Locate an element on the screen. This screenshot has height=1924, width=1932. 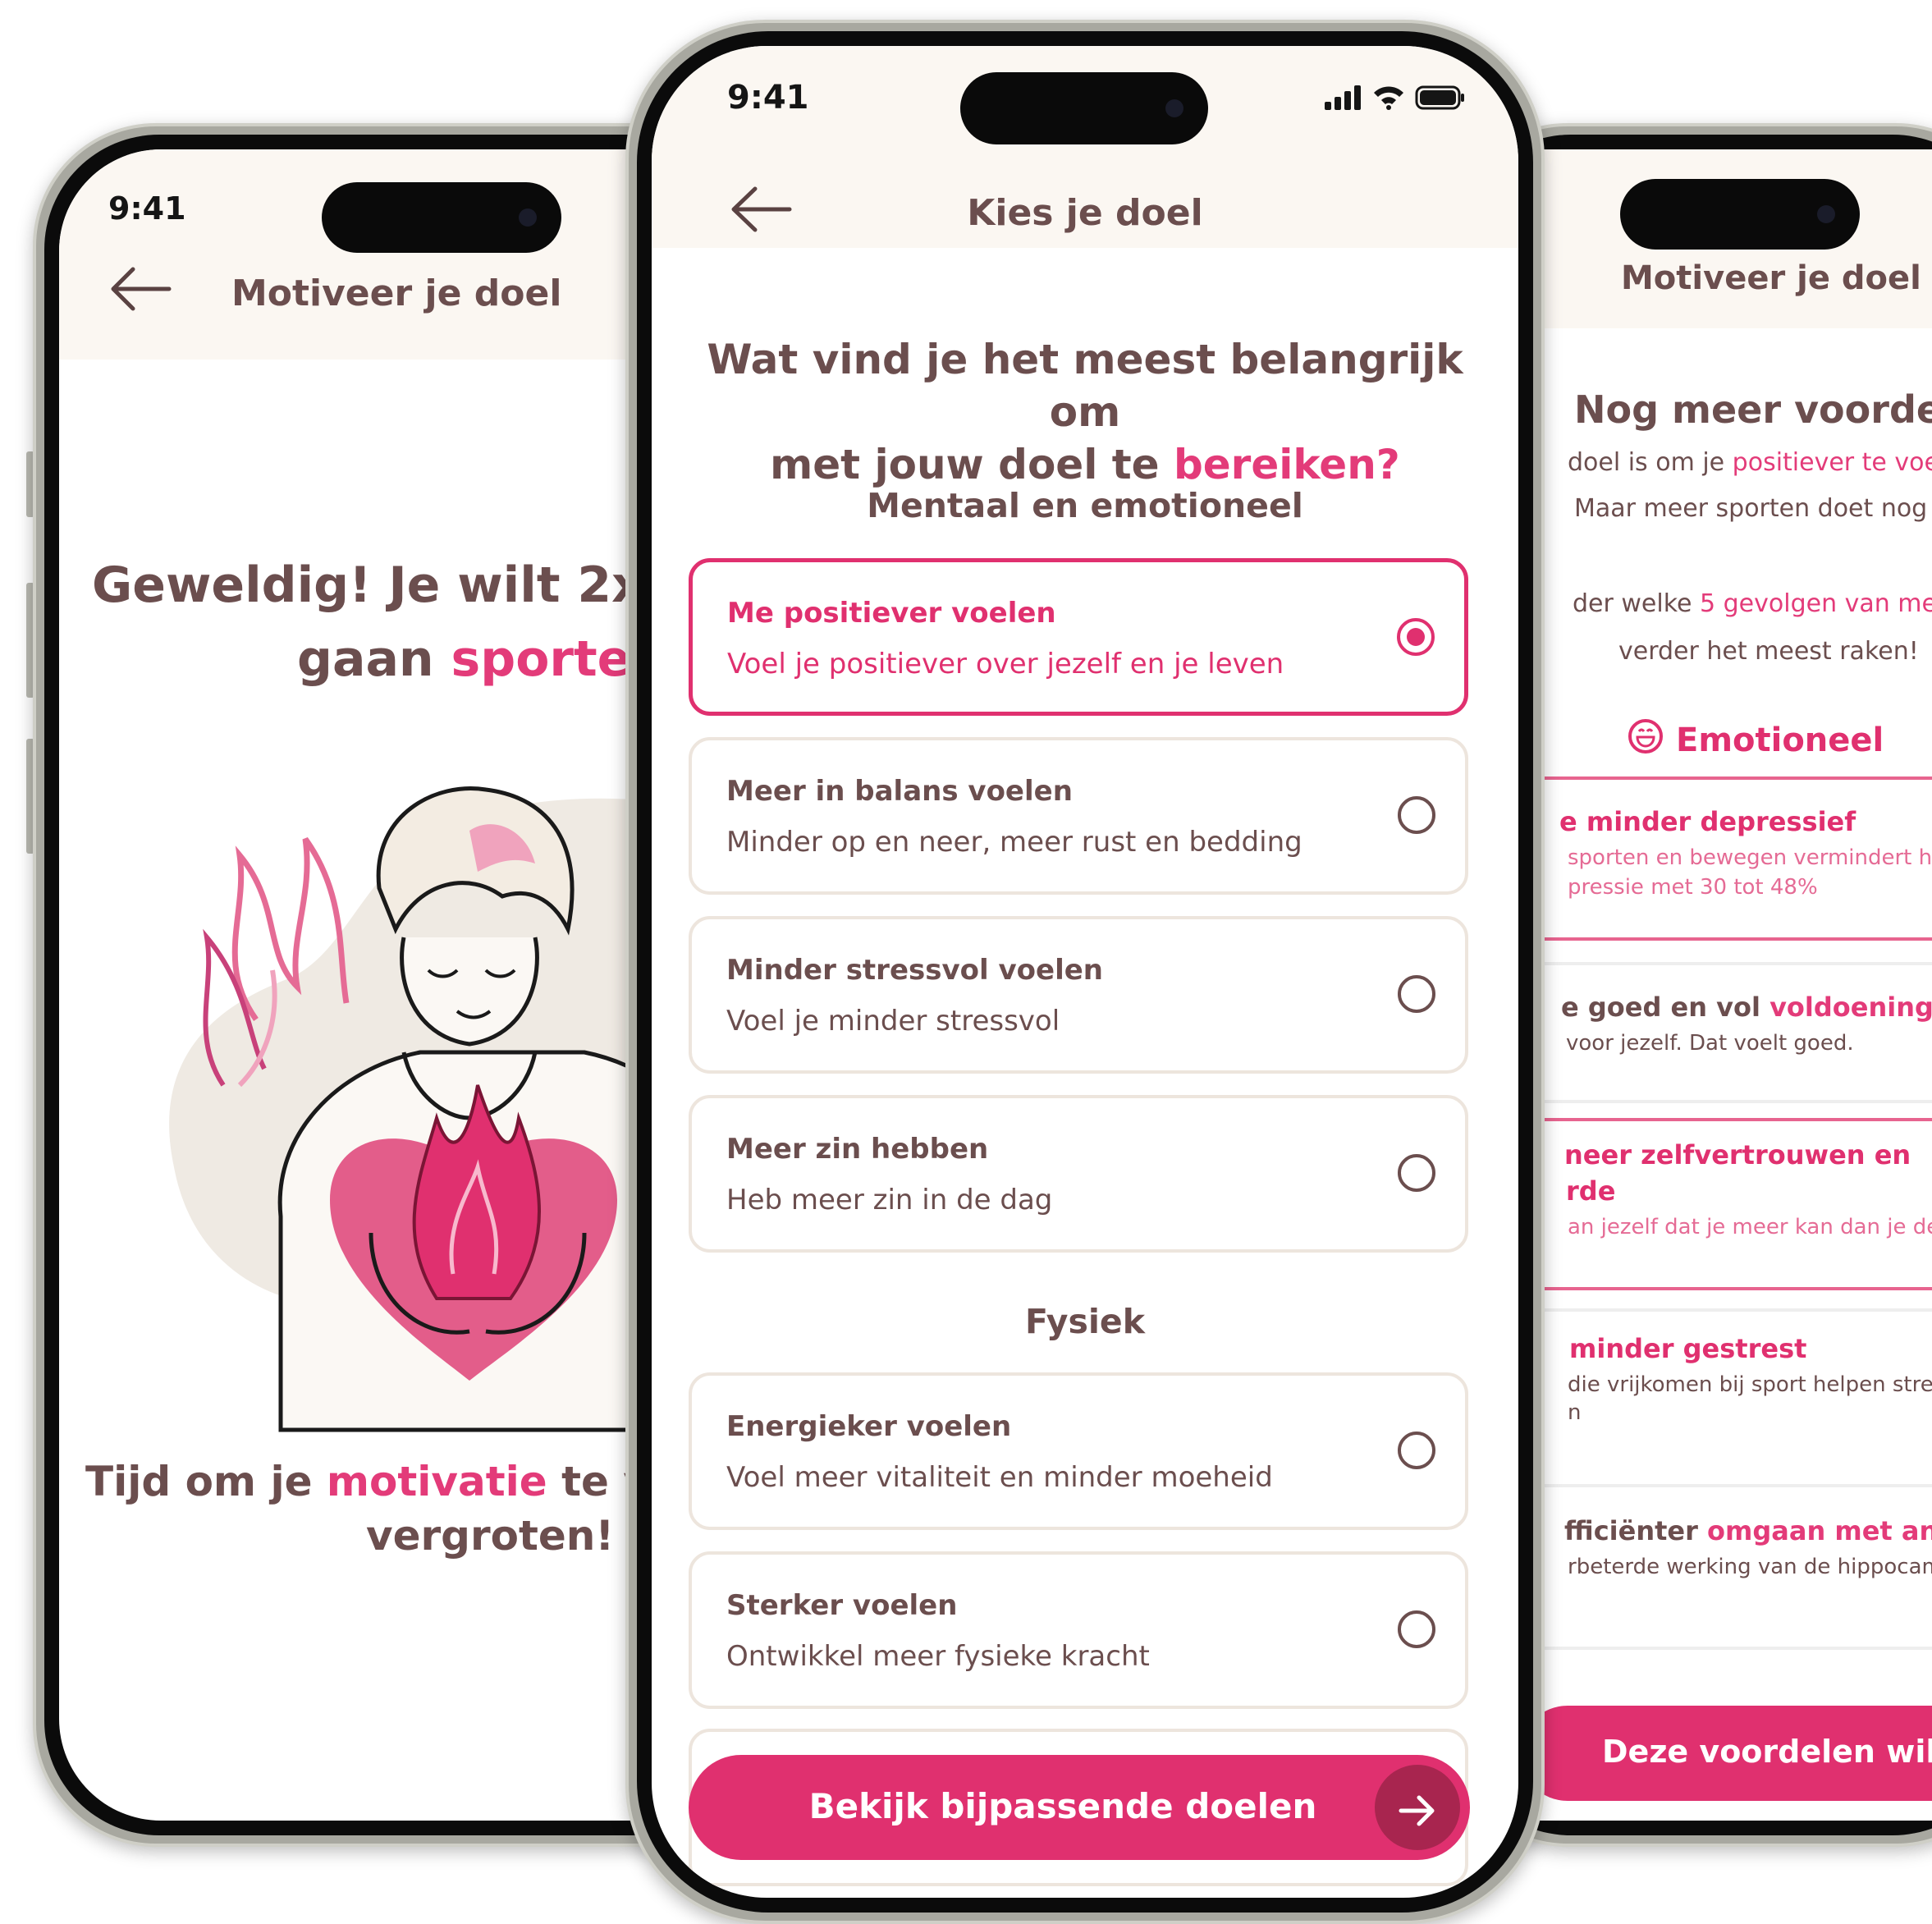
option-card-zin: Meer zin hebben Heb meer zin in de dag is located at coordinates (1078, 1174).